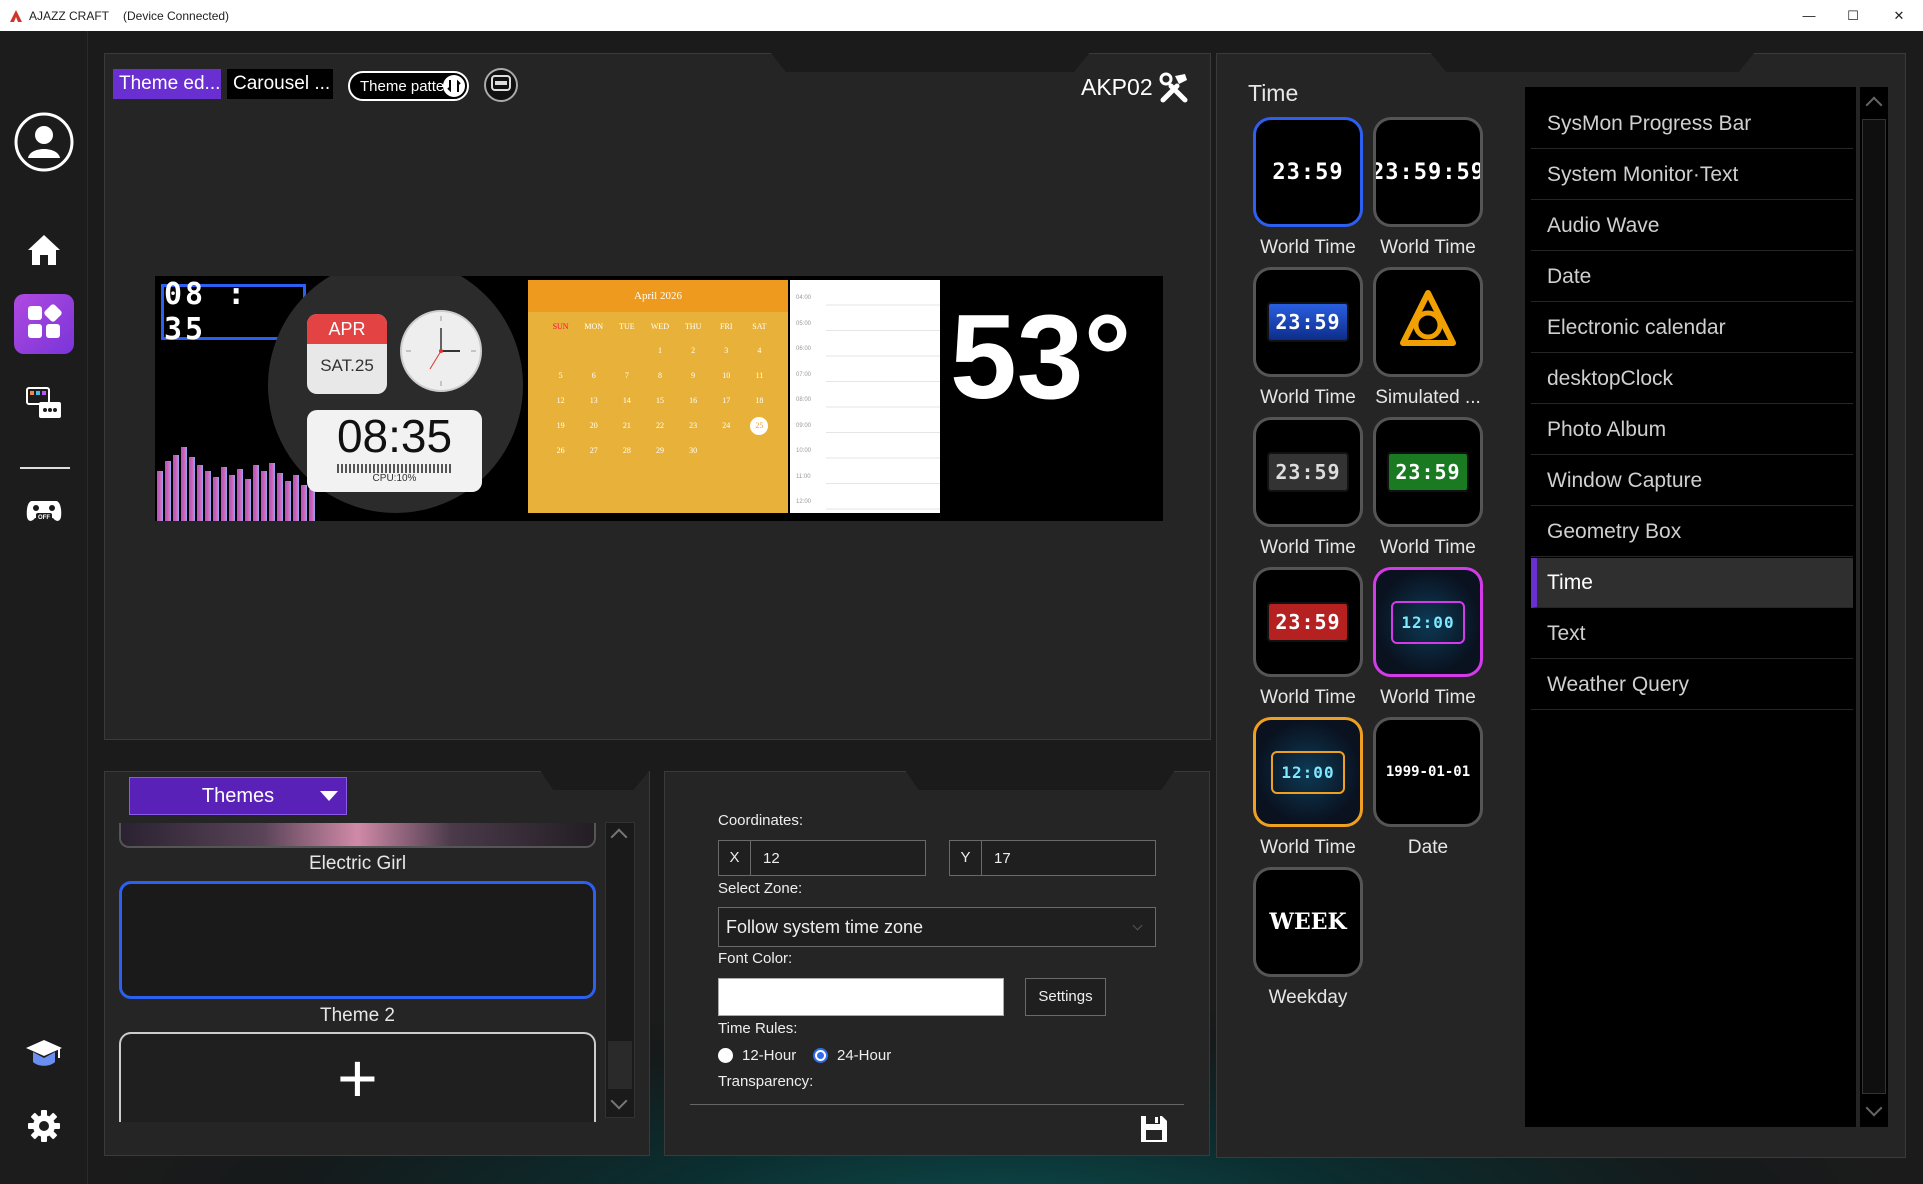  I want to click on widget-tile-4: 23:59, so click(1308, 472).